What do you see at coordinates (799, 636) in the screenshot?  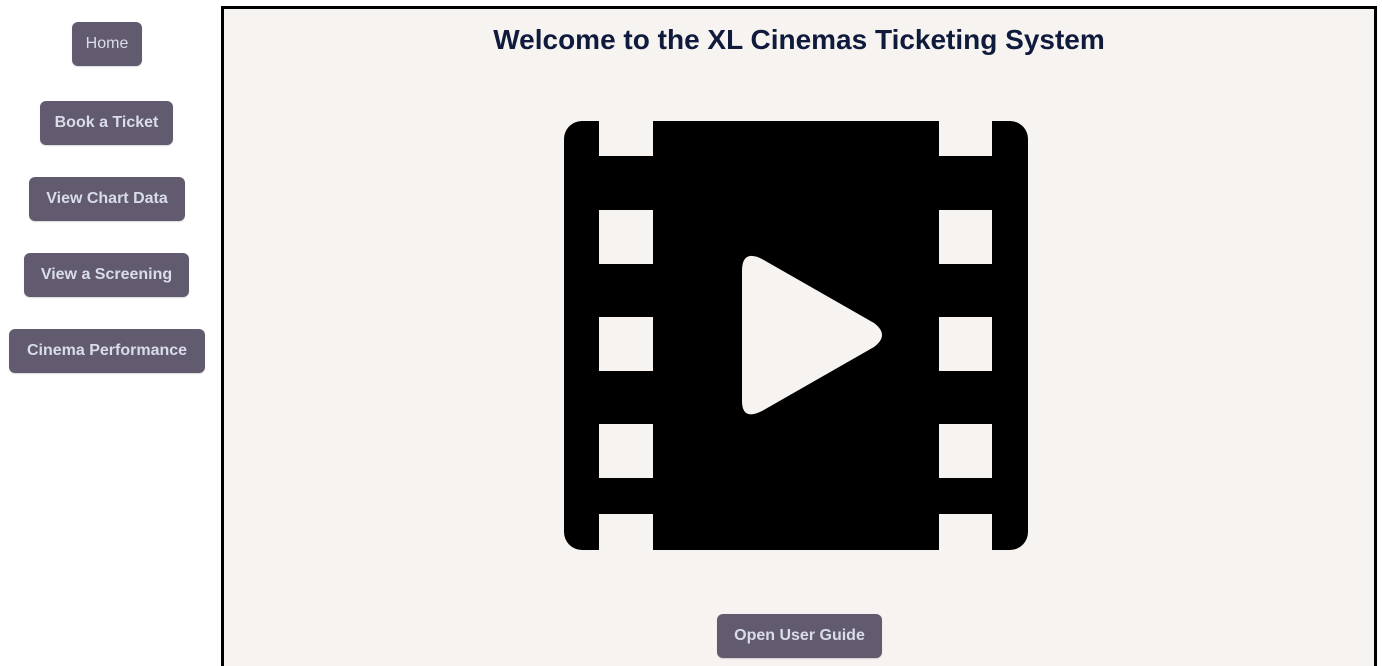 I see `open-user-guide-button: Open User Guide` at bounding box center [799, 636].